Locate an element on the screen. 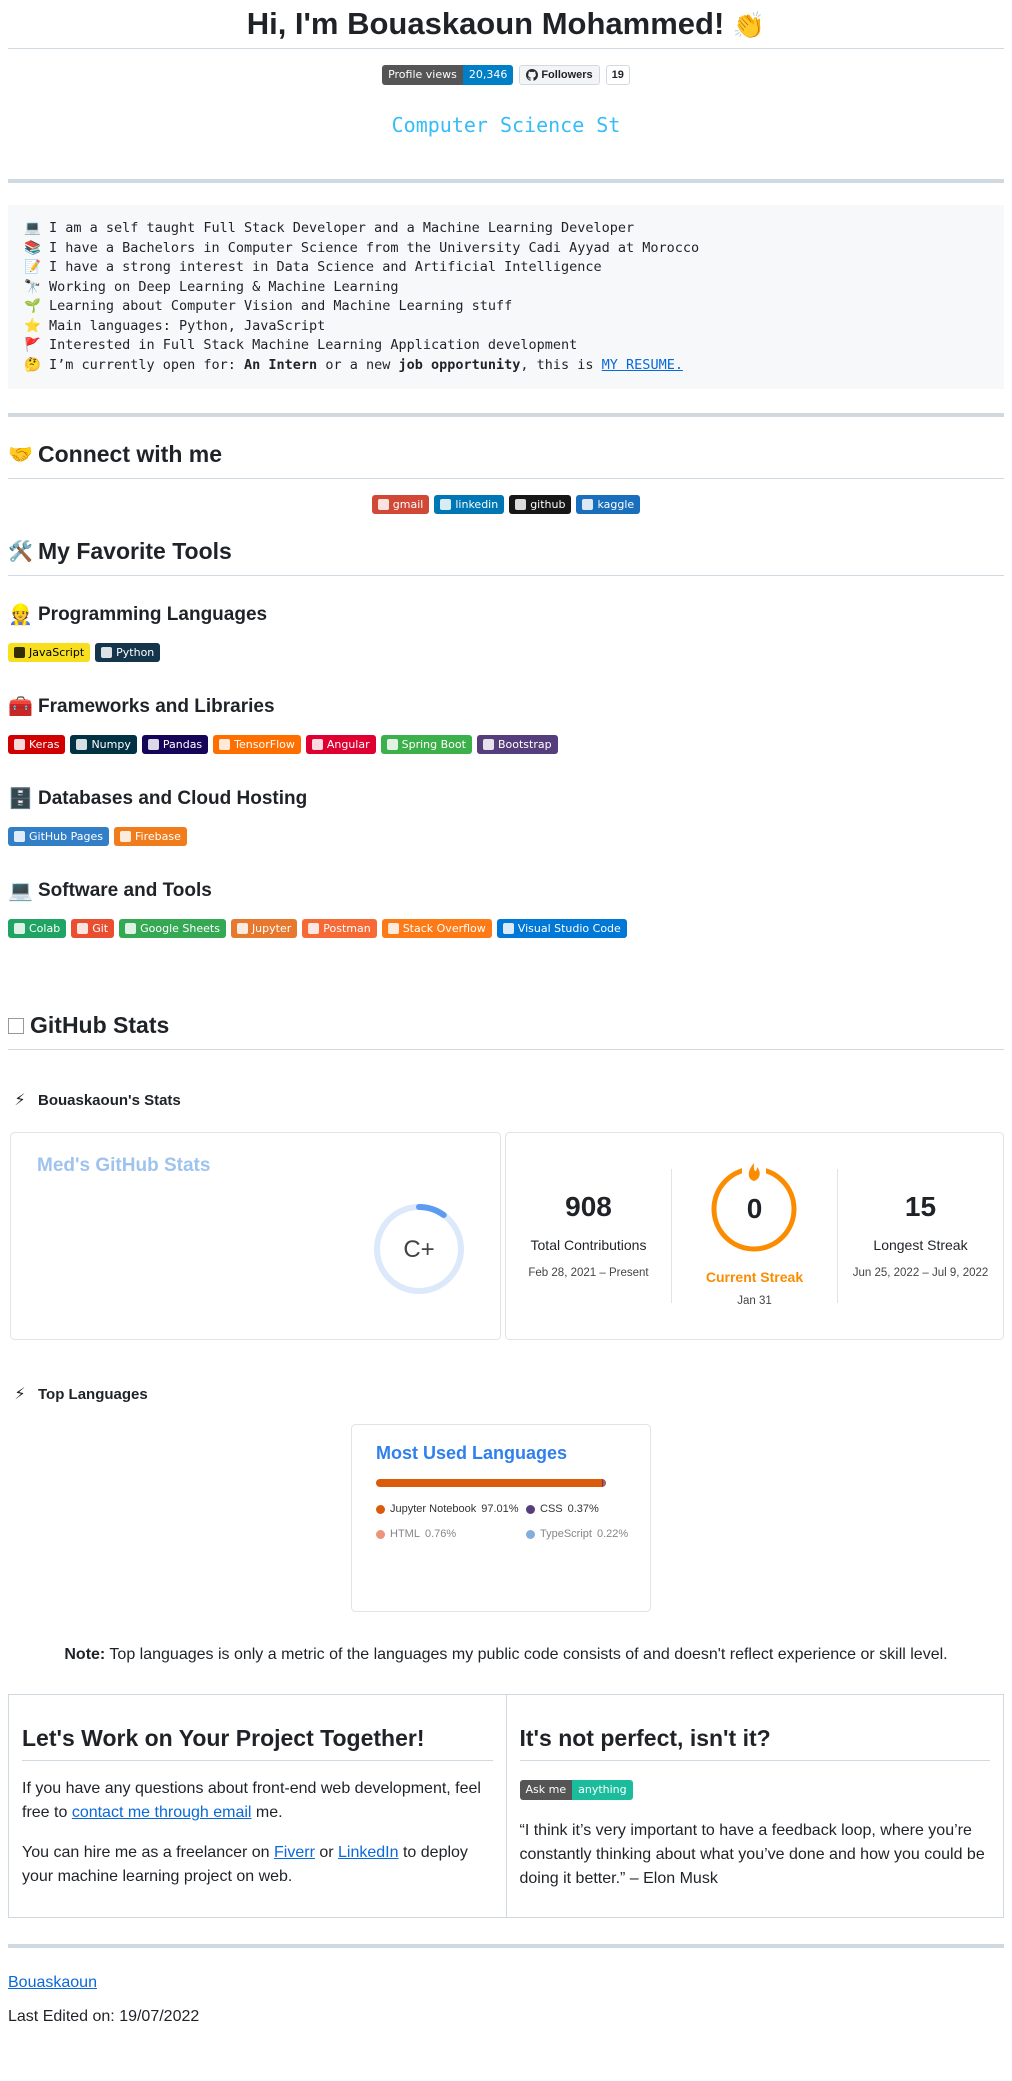 Image resolution: width=1012 pixels, height=2081 pixels. tool-badge: Pandas is located at coordinates (175, 744).